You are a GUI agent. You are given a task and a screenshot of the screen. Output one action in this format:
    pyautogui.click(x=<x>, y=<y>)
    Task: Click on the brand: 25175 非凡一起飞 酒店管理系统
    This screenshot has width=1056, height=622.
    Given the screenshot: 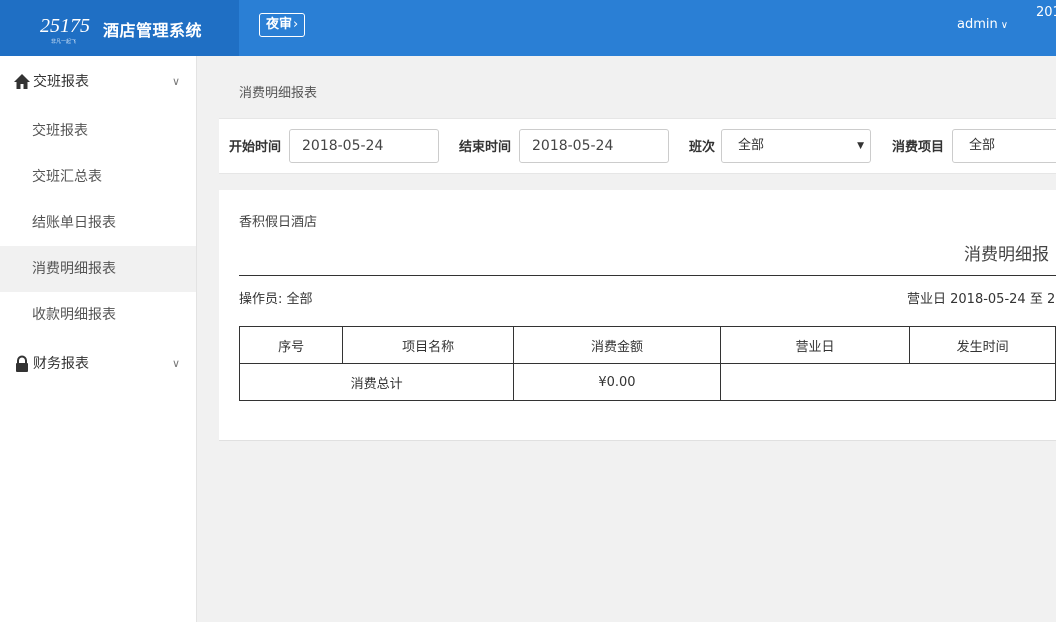 What is the action you would take?
    pyautogui.click(x=119, y=28)
    